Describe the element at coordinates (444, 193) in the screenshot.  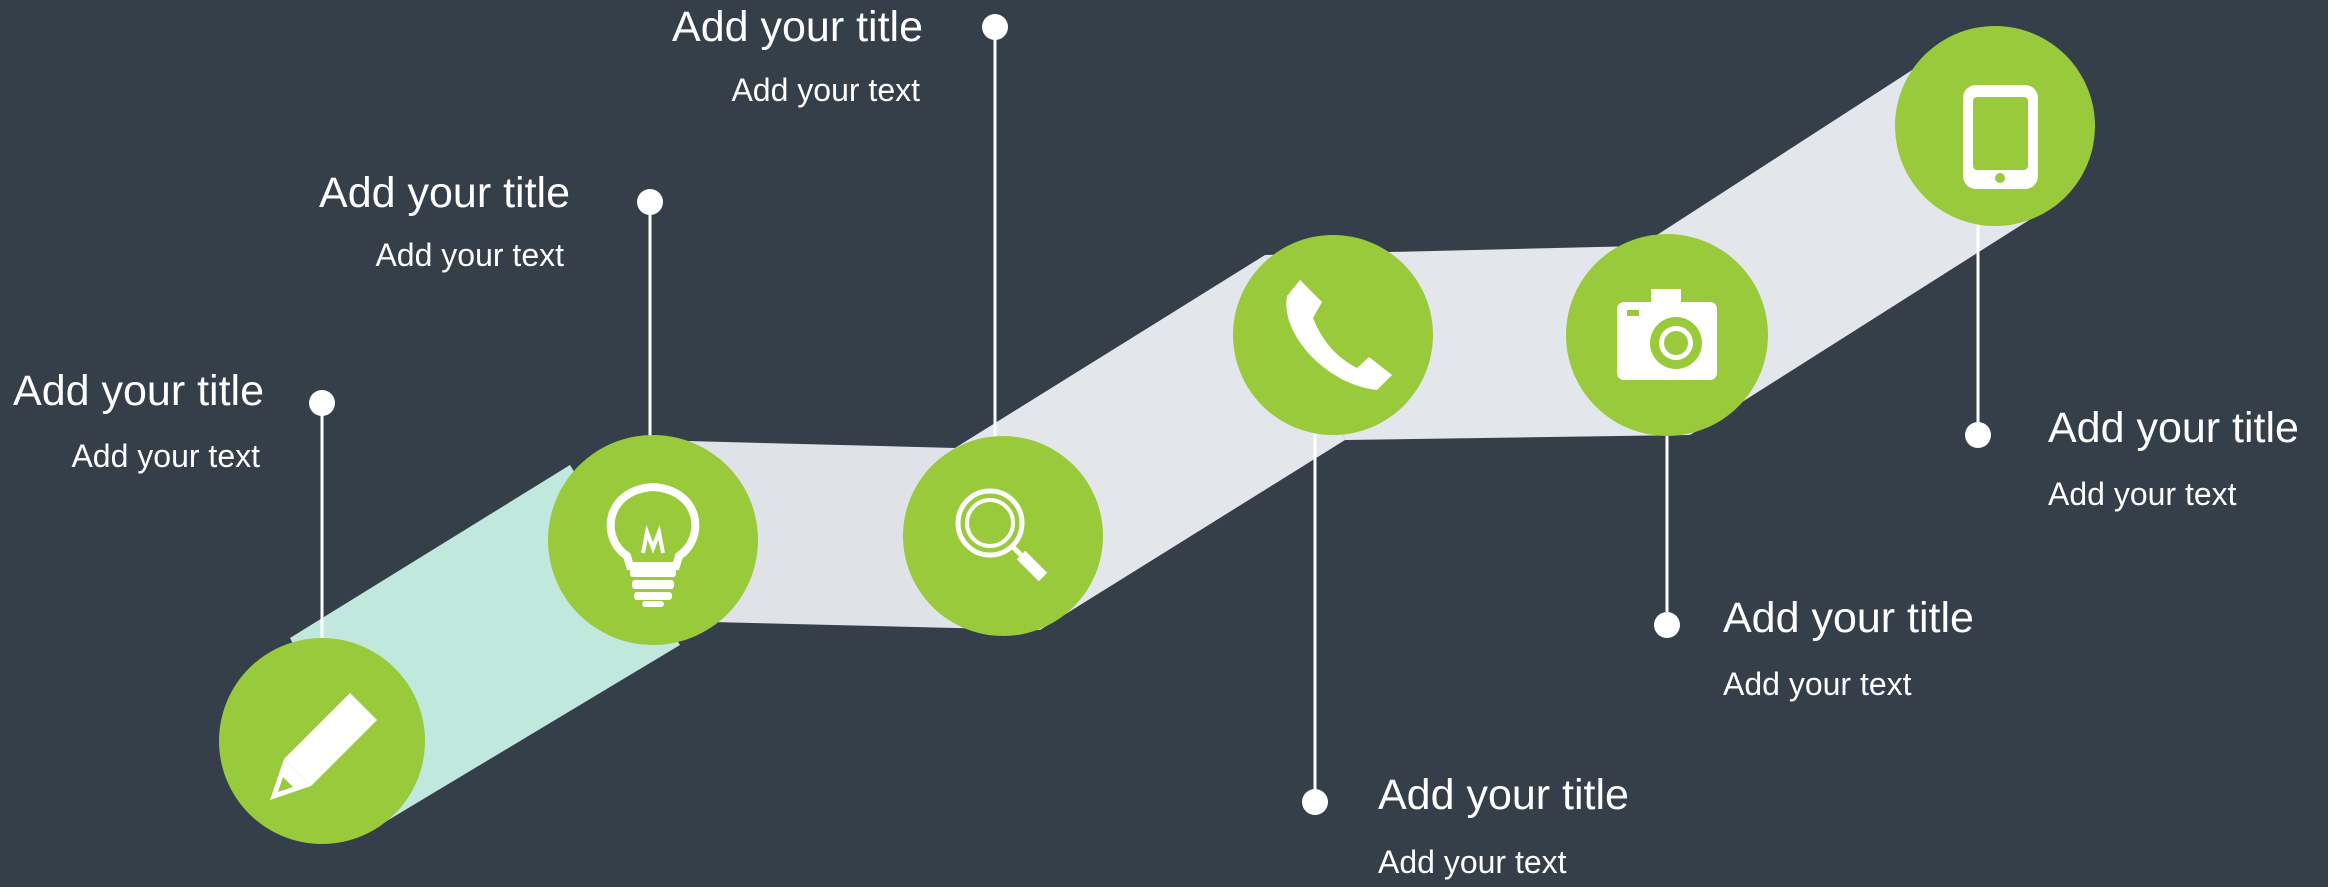
I see `step-2-title: Add your title` at that location.